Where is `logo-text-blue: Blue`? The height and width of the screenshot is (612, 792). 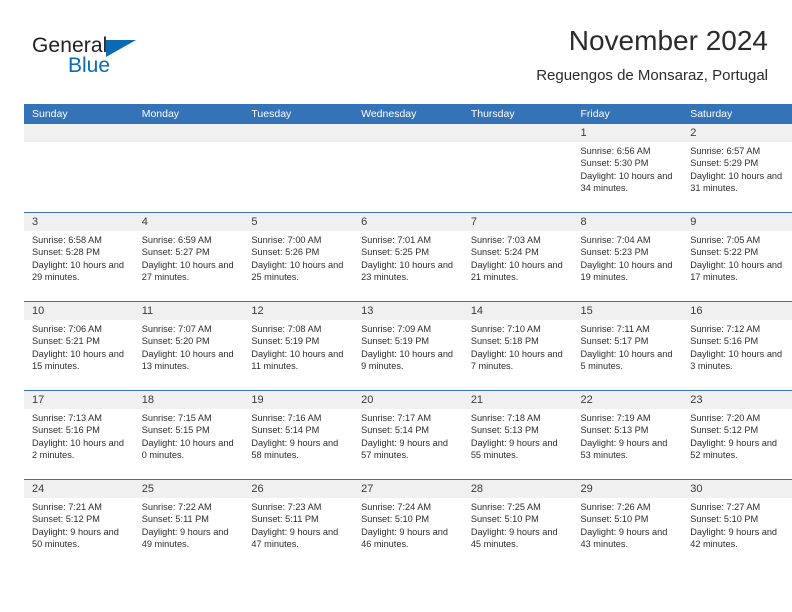
logo-text-blue: Blue is located at coordinates (89, 65).